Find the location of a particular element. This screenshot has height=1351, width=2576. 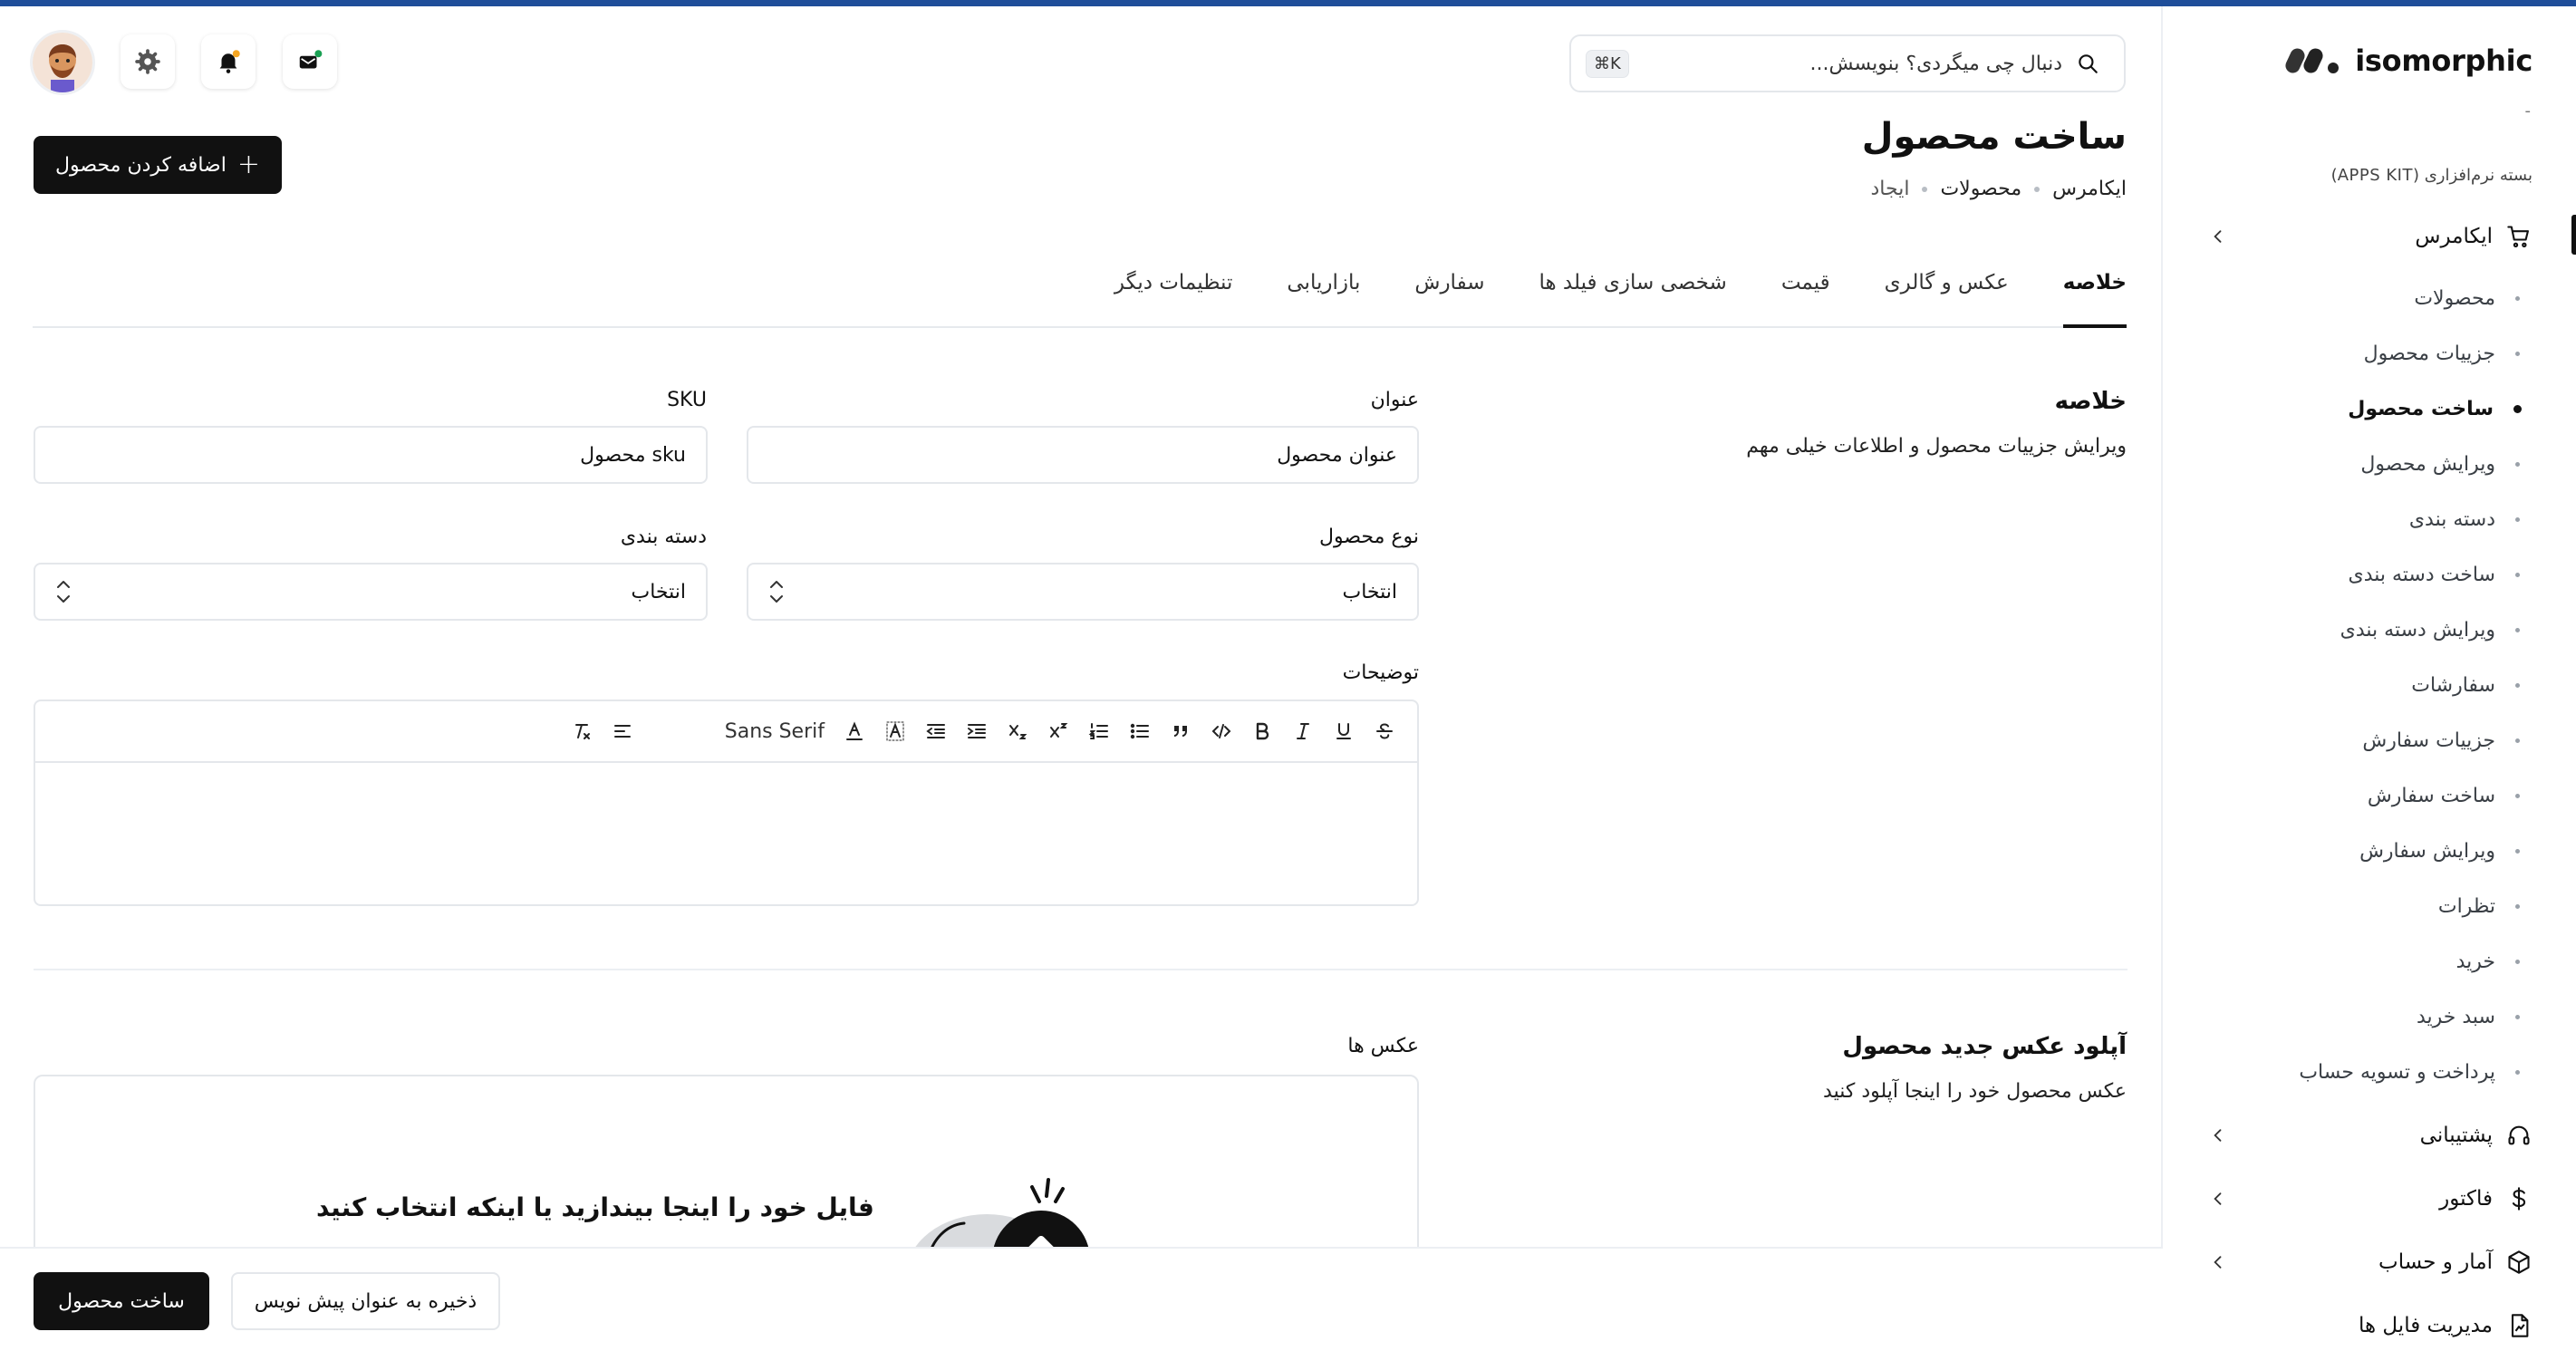

search-bar: دنبال چی میگردی؟ بنویسش... ⌘K is located at coordinates (1847, 63).